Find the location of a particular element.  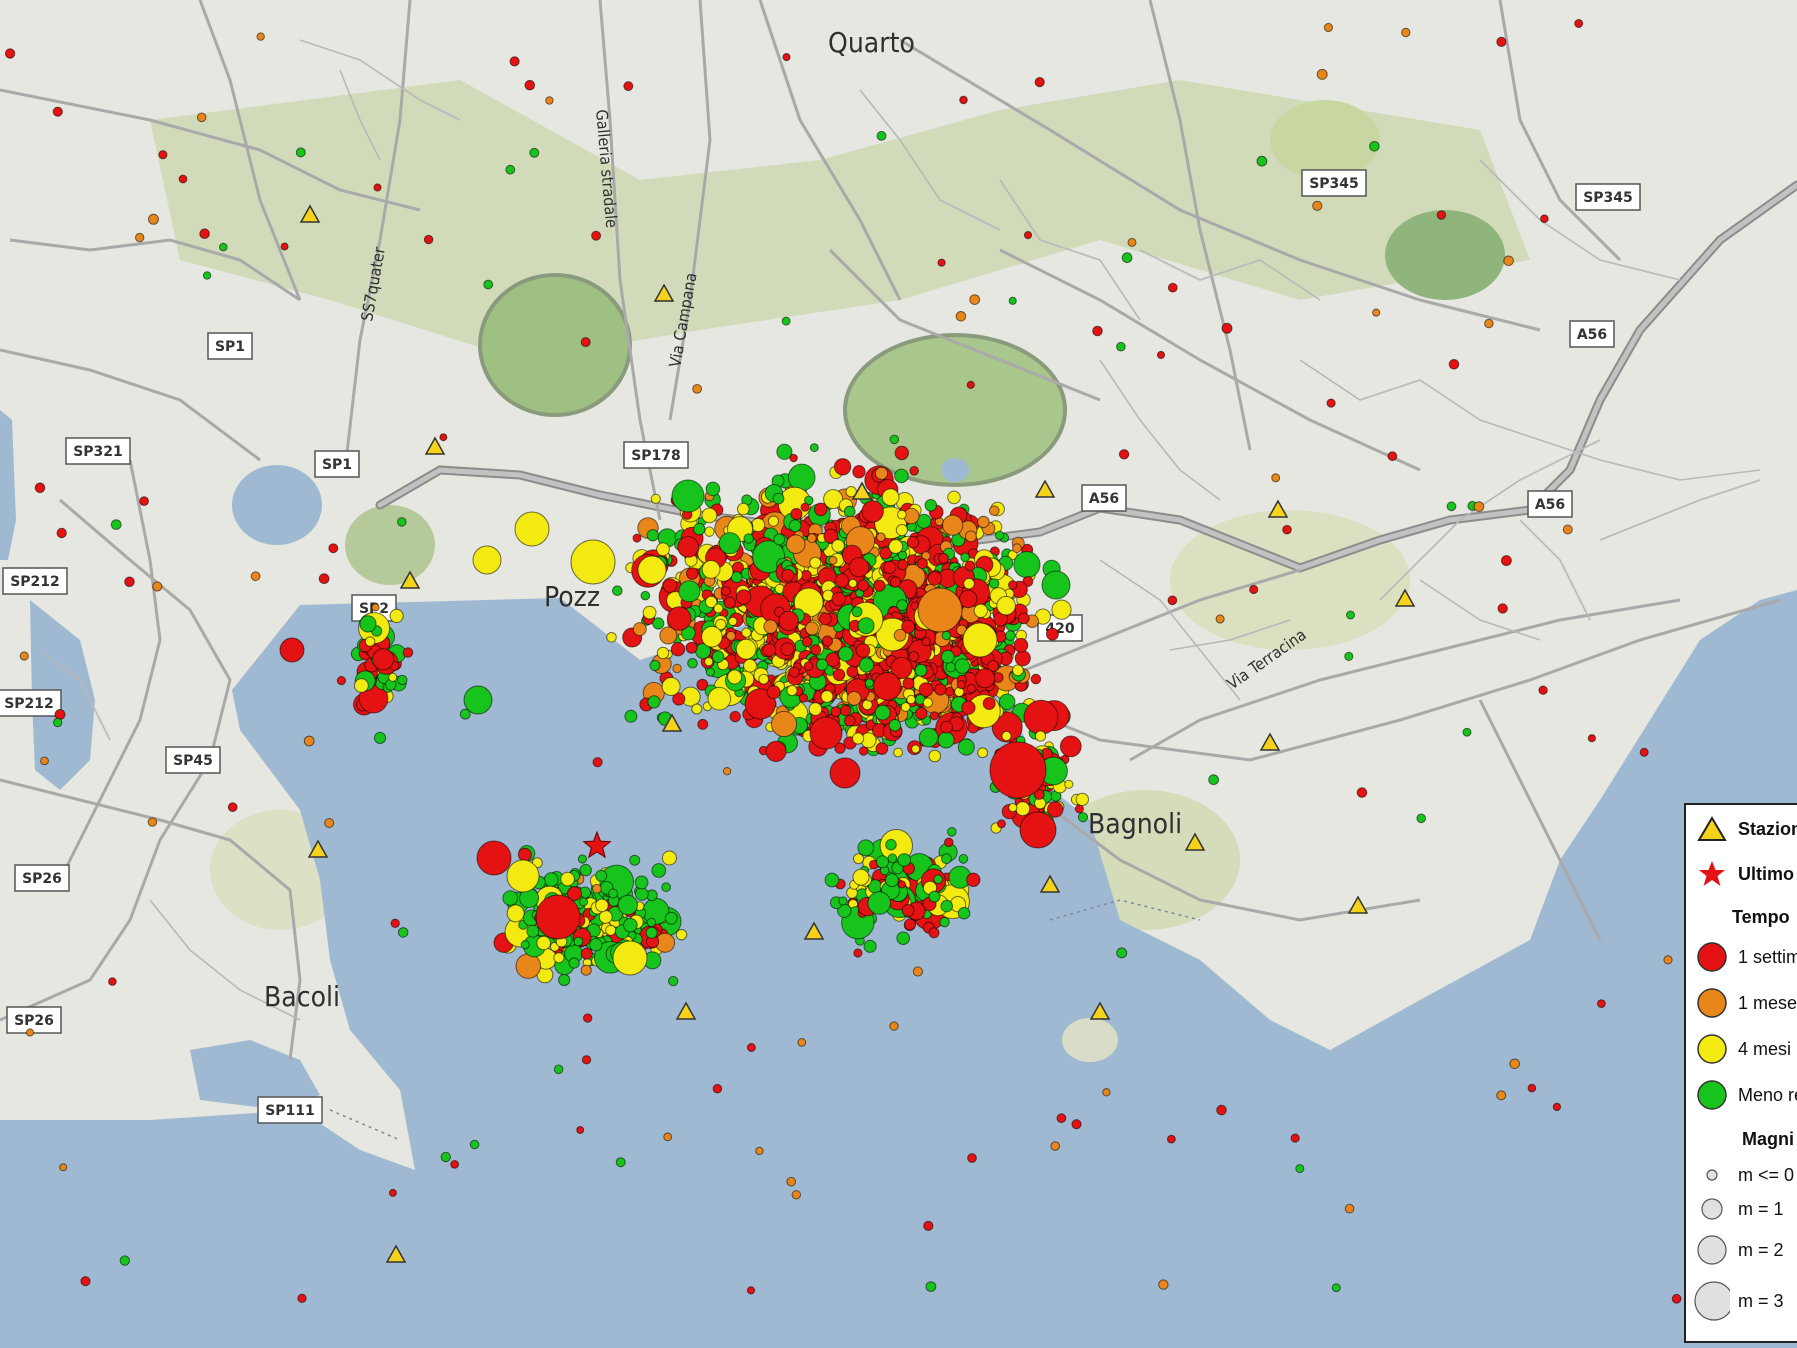

place-label-bacoli: Bacoli is located at coordinates (302, 996).